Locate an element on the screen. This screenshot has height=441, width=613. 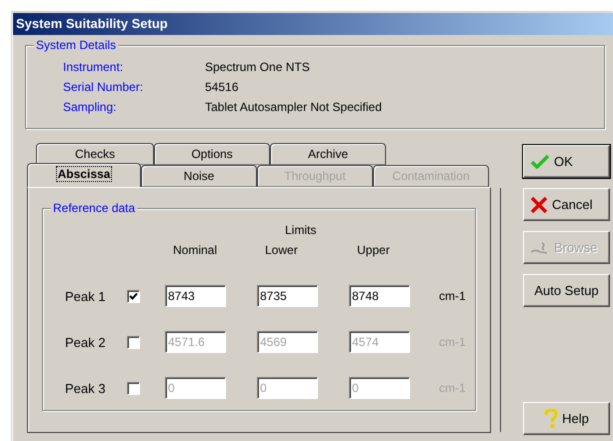
help-button: Help is located at coordinates (566, 418).